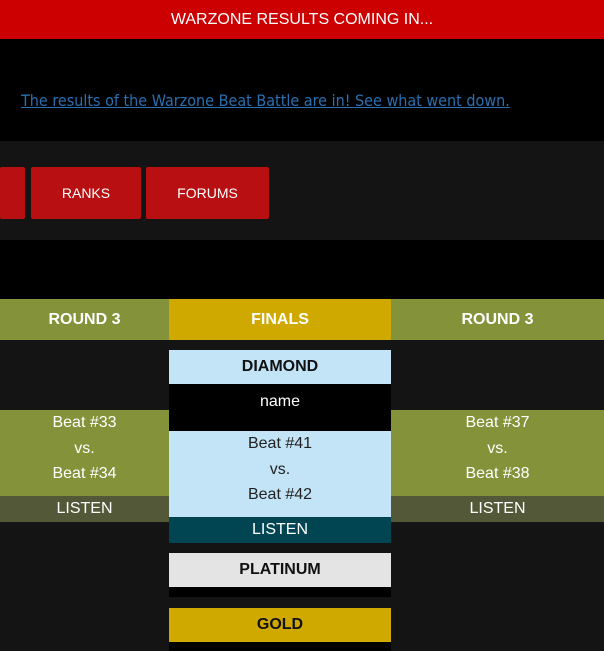  I want to click on diamond-winner-name: name, so click(280, 401).